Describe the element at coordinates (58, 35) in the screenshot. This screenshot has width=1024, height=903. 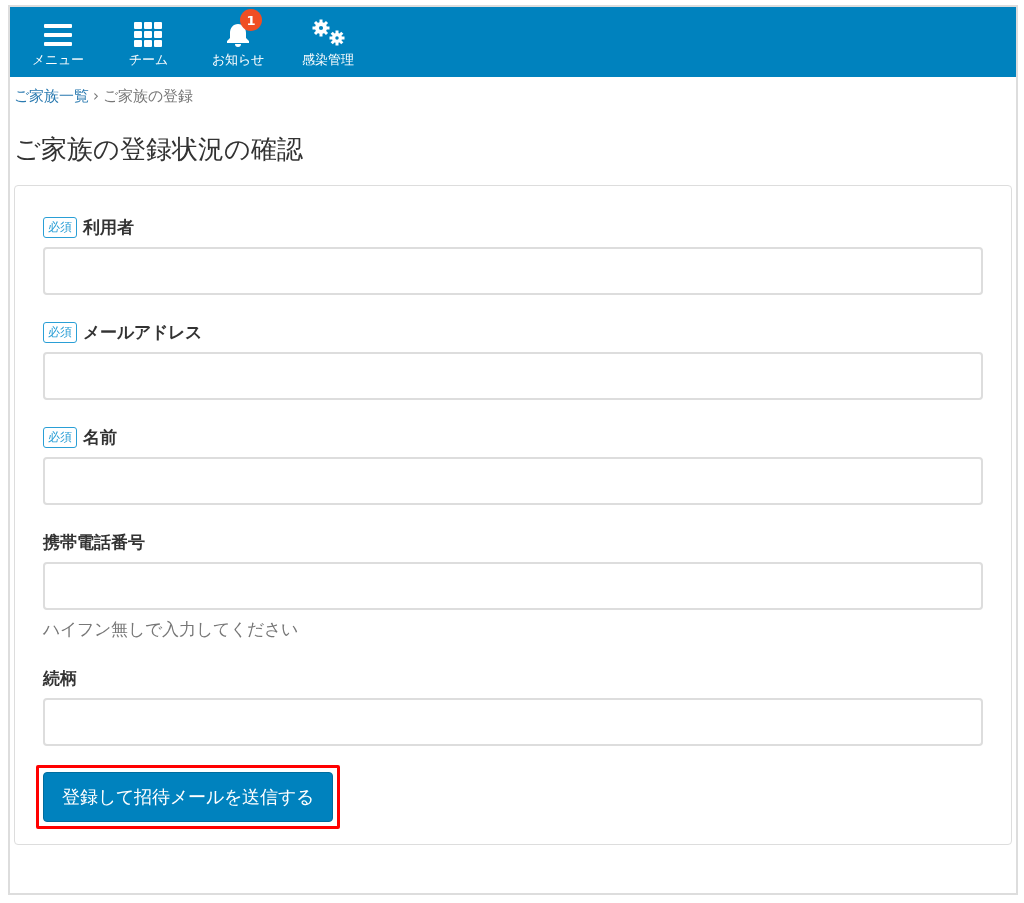
I see `menu-icon` at that location.